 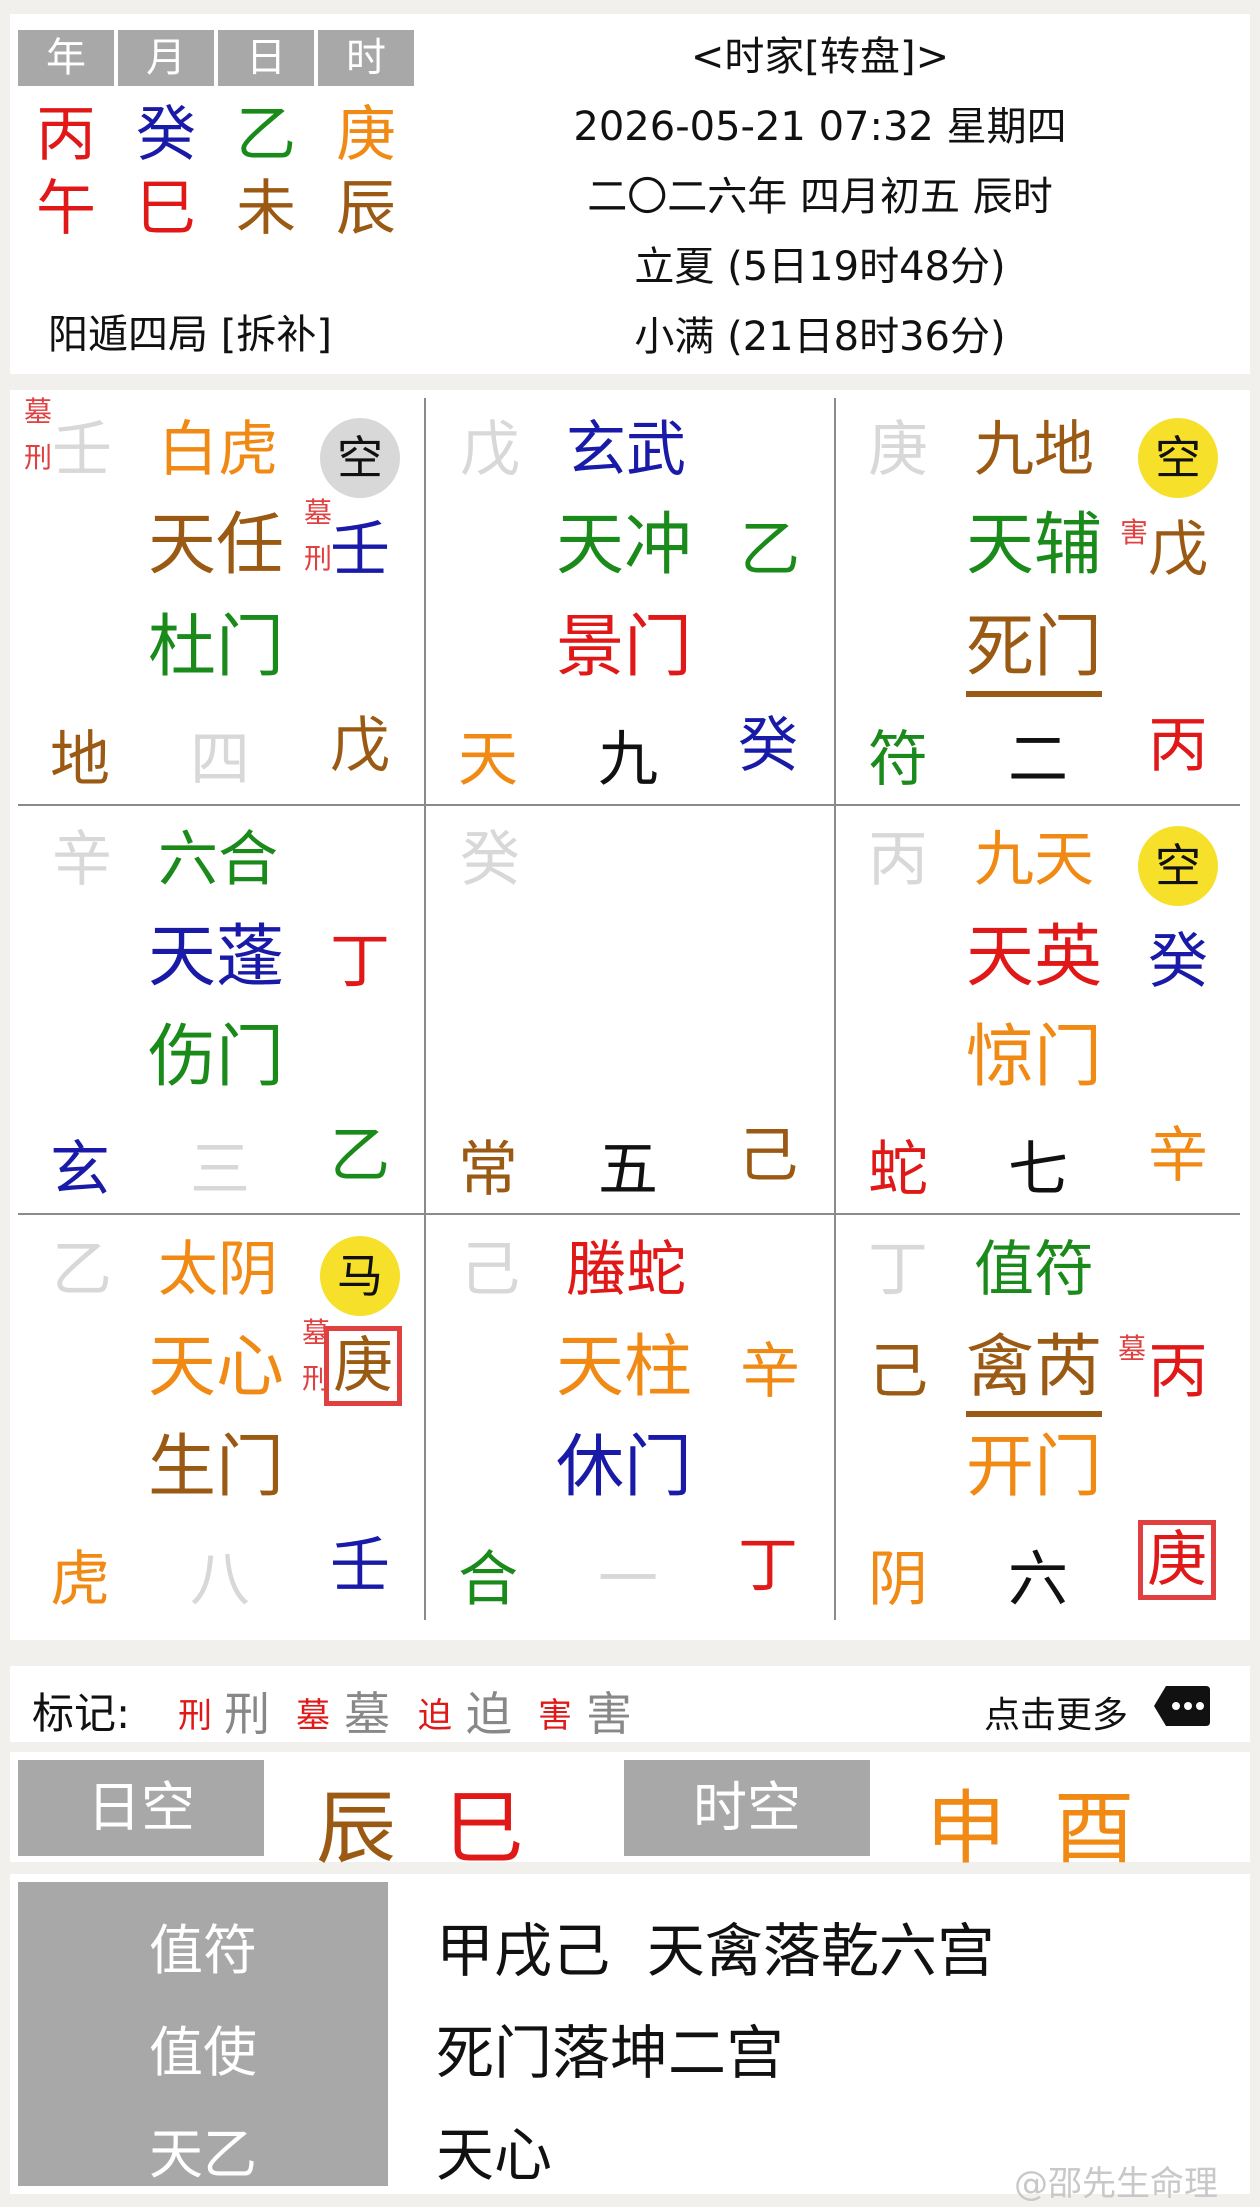 I want to click on p8-heaven-stem: 己, so click(x=490, y=1270).